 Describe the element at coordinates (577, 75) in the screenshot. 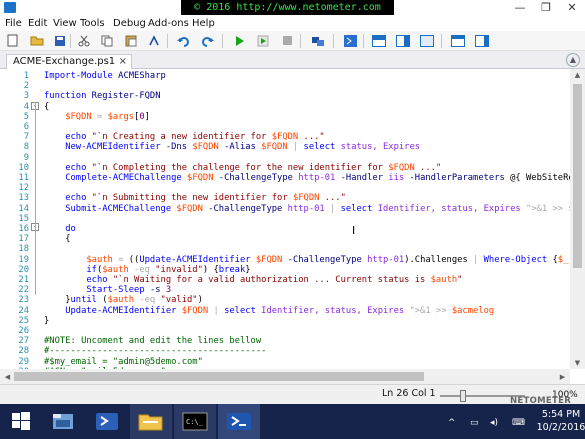

I see `scroll-up-icon: ▲` at that location.